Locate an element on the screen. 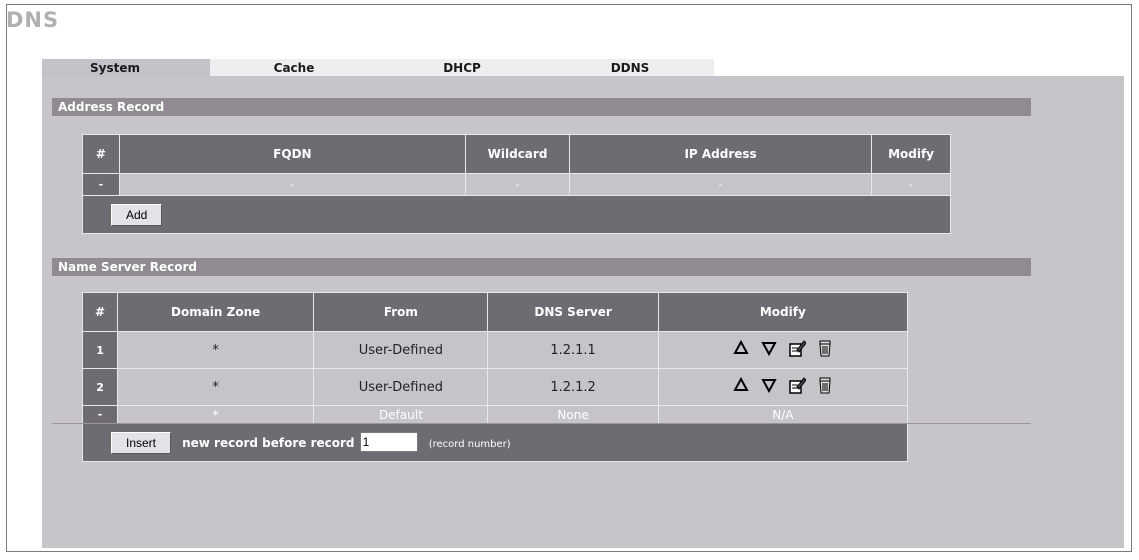 The image size is (1139, 560). tab-label: DDNS is located at coordinates (630, 67).